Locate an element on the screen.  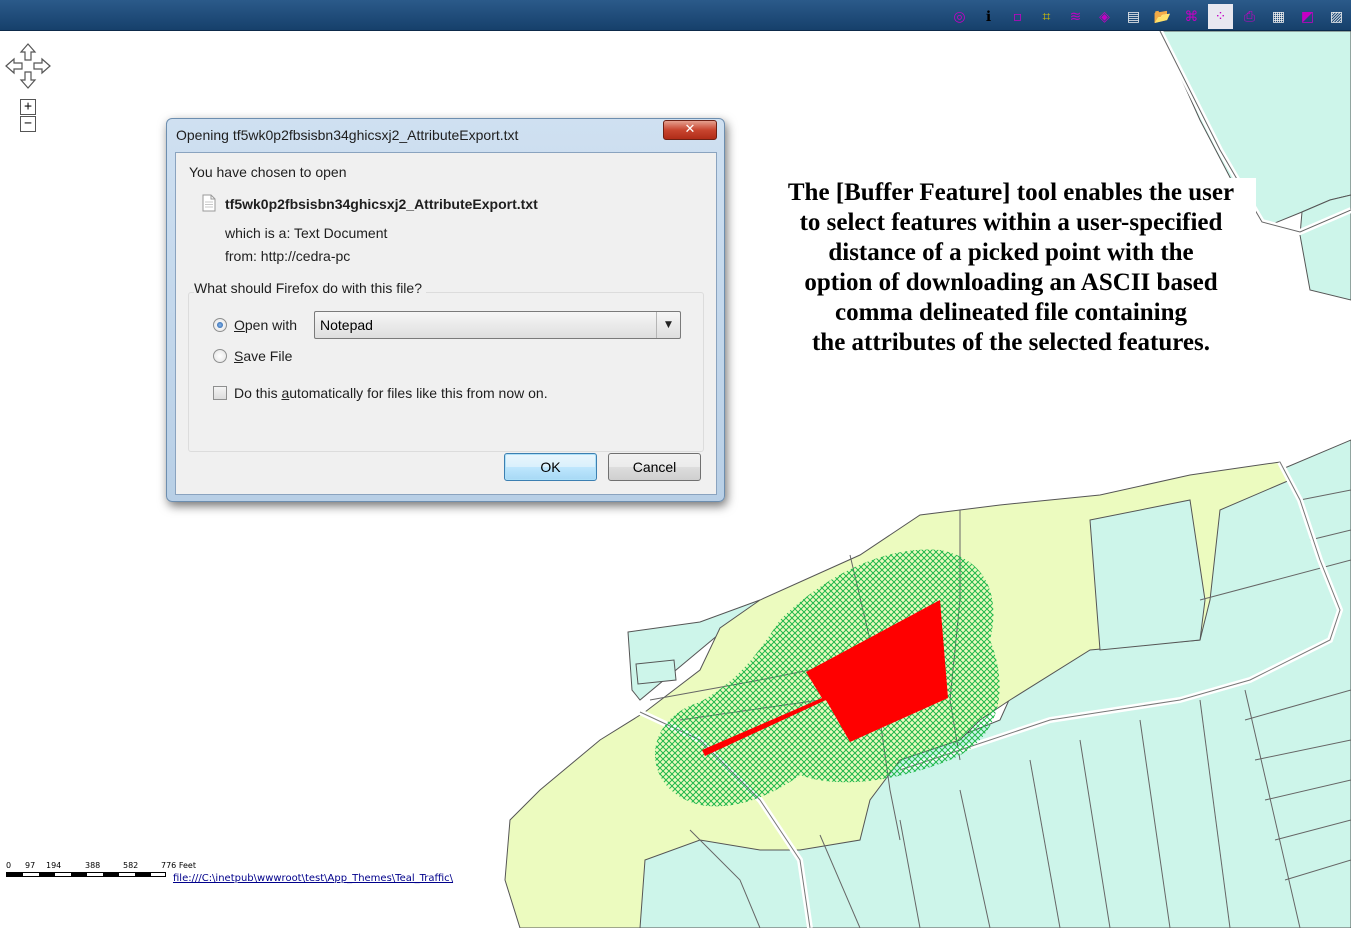
layers-icon: ≋ is located at coordinates (1075, 16).